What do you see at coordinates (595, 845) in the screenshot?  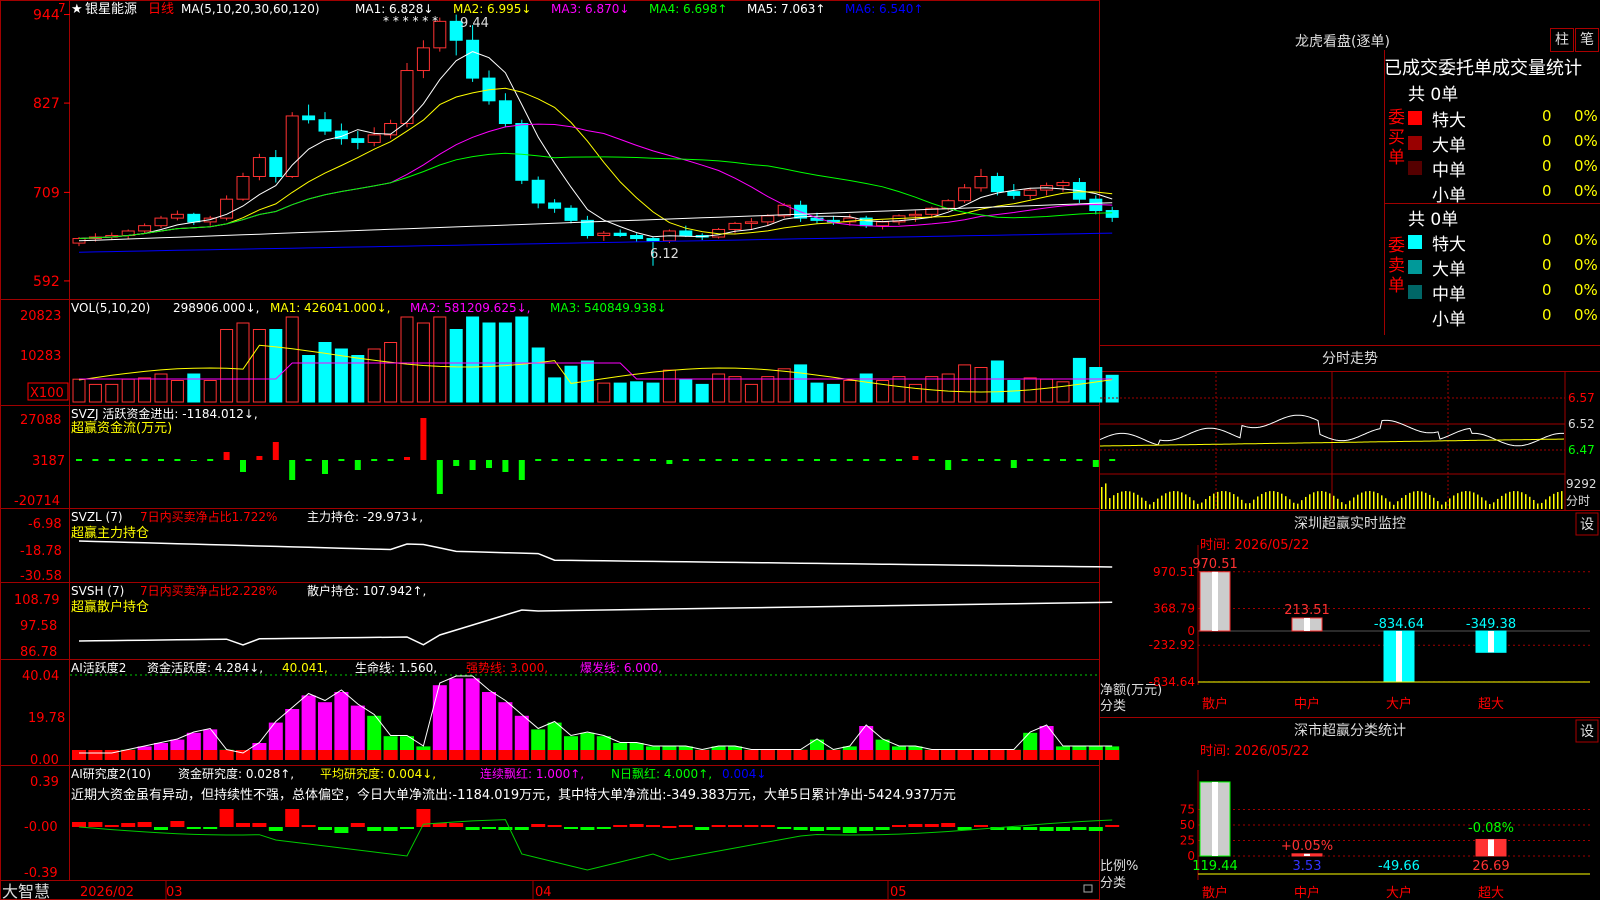 I see `ai-research-line` at bounding box center [595, 845].